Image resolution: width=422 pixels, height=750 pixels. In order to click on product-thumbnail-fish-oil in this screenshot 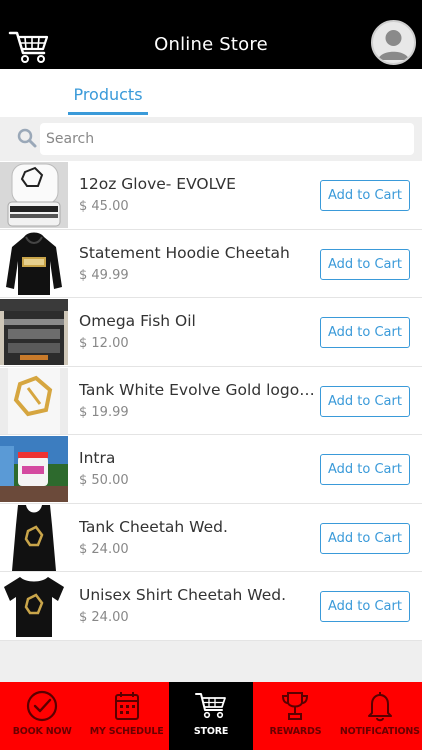, I will do `click(34, 332)`.